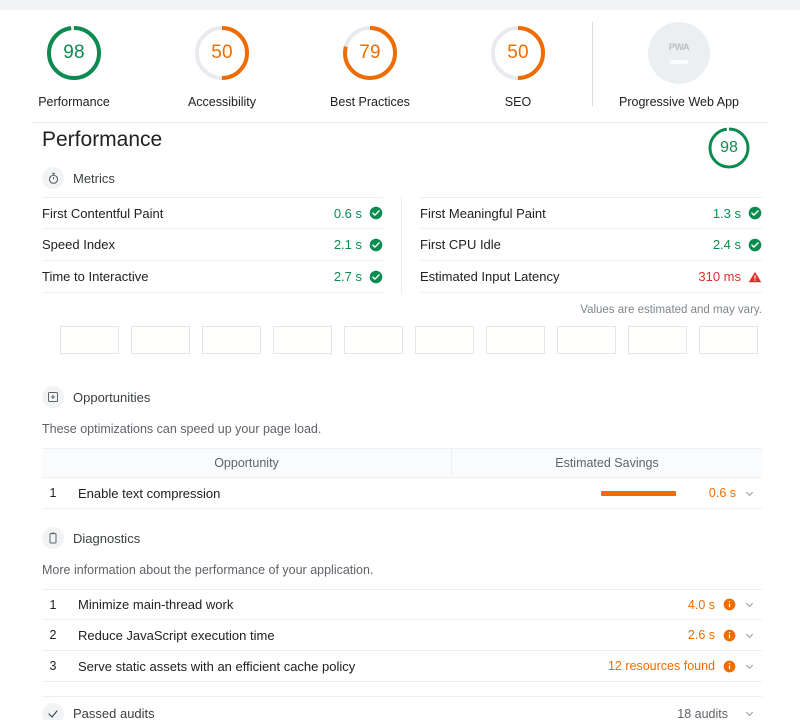  What do you see at coordinates (490, 276) in the screenshot?
I see `metric-name: Estimated Input Latency` at bounding box center [490, 276].